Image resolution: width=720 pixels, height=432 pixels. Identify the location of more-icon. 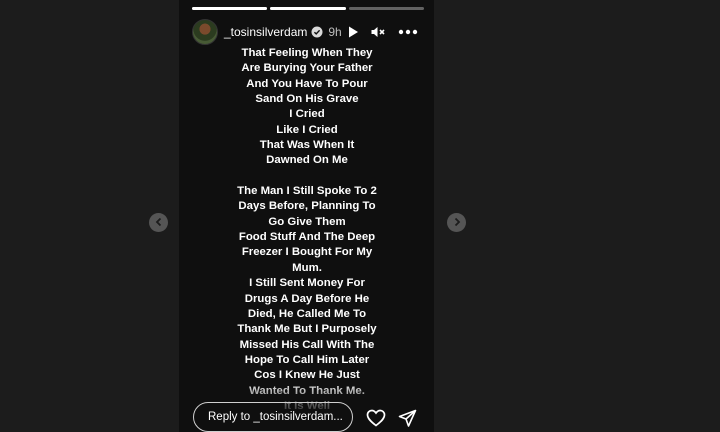
(408, 32).